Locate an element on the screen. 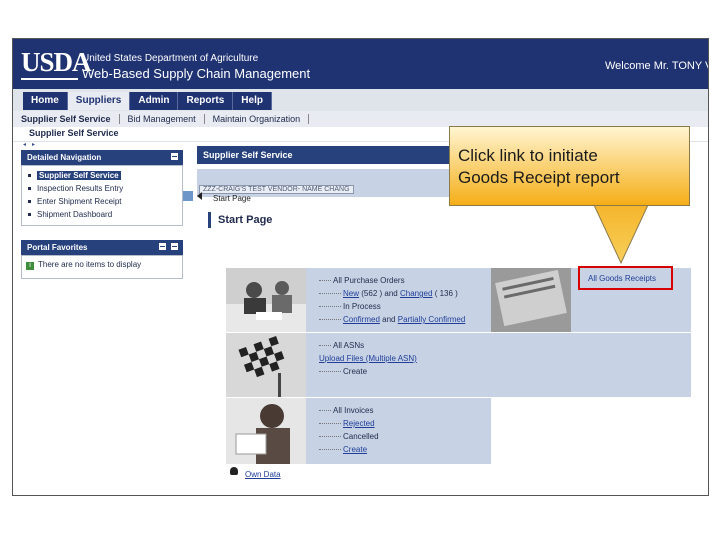 The image size is (720, 540). create-asn-link: Create is located at coordinates (355, 371).